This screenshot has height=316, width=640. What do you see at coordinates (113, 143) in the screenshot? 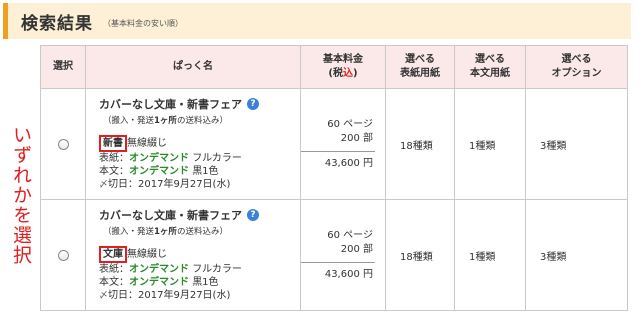
I see `format-label: 新書` at bounding box center [113, 143].